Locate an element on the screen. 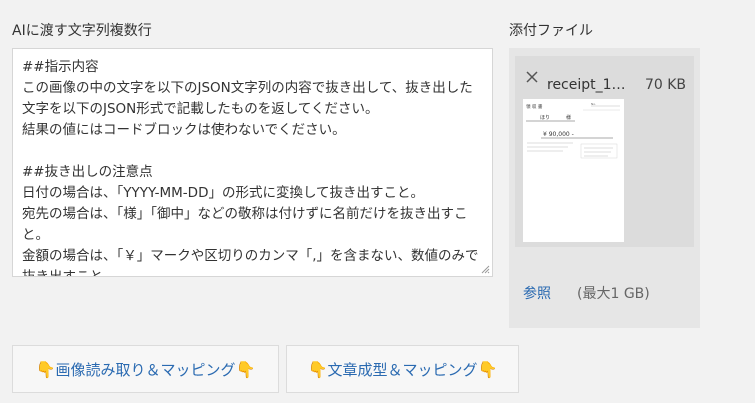 This screenshot has height=403, width=755. thumb-no: No. is located at coordinates (593, 104).